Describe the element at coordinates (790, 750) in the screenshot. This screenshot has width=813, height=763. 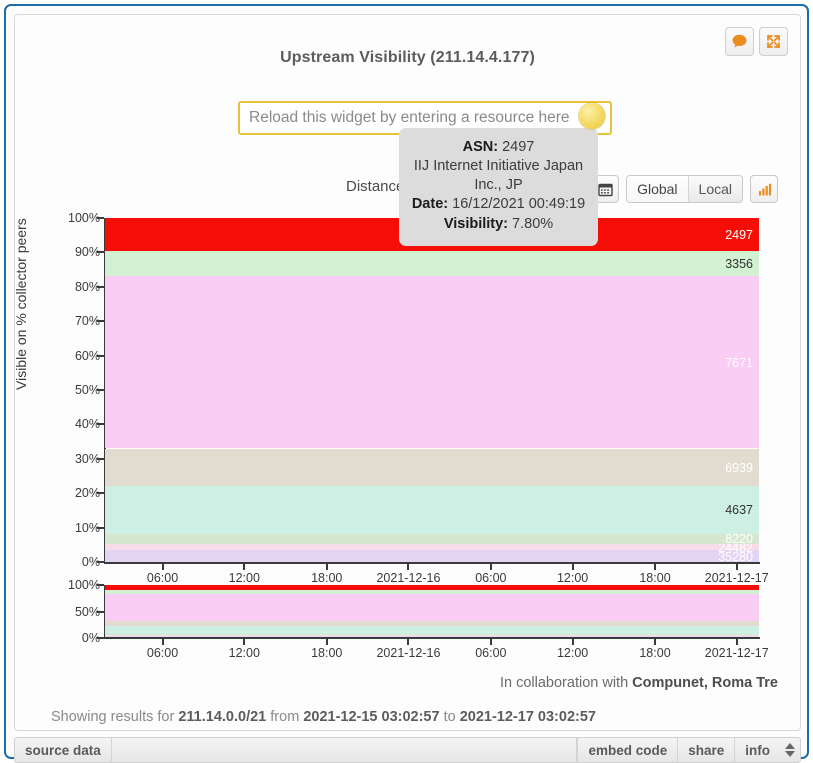
I see `footer-resize-spinner` at that location.